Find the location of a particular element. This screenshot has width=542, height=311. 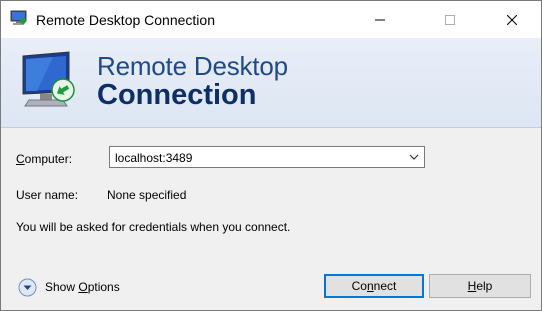

window-title: Remote Desktop Connection is located at coordinates (125, 20).